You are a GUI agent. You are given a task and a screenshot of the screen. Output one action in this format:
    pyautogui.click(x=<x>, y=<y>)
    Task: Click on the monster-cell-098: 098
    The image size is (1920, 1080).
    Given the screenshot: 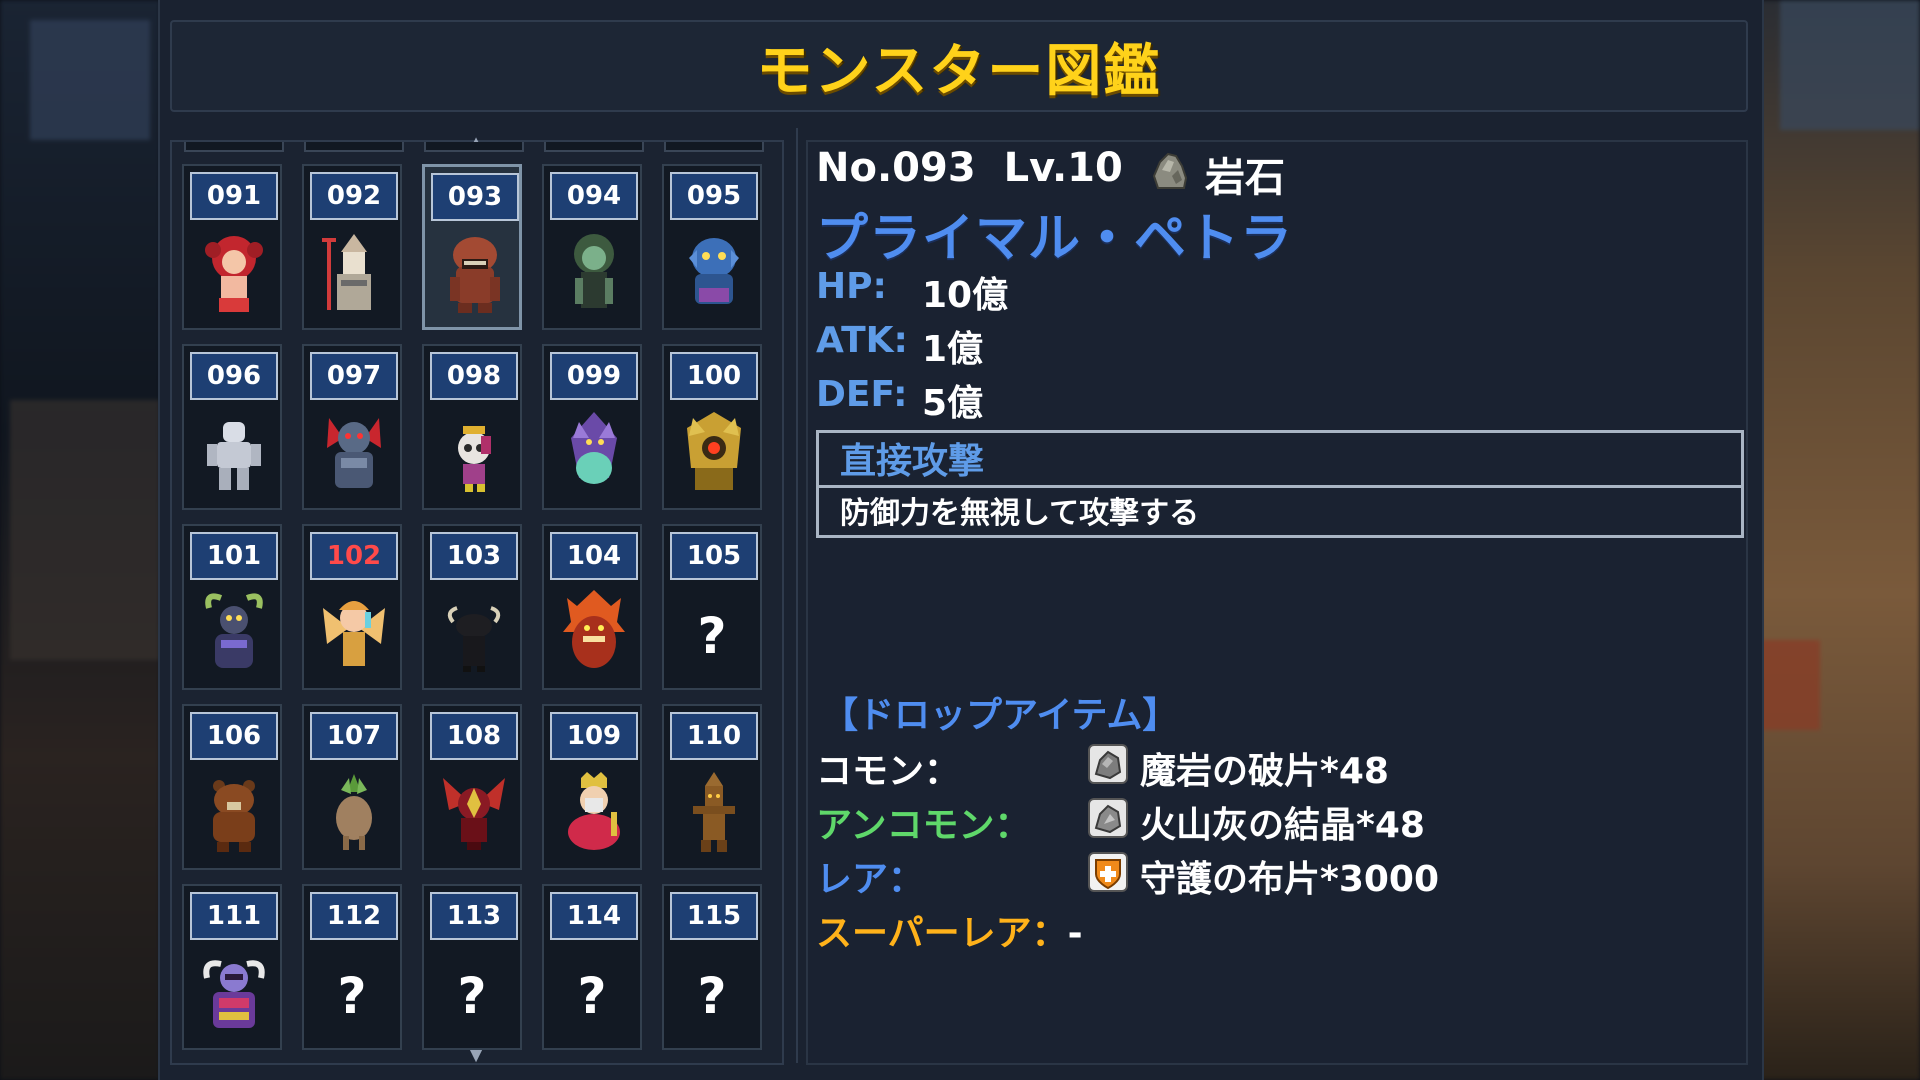 What is the action you would take?
    pyautogui.click(x=472, y=427)
    